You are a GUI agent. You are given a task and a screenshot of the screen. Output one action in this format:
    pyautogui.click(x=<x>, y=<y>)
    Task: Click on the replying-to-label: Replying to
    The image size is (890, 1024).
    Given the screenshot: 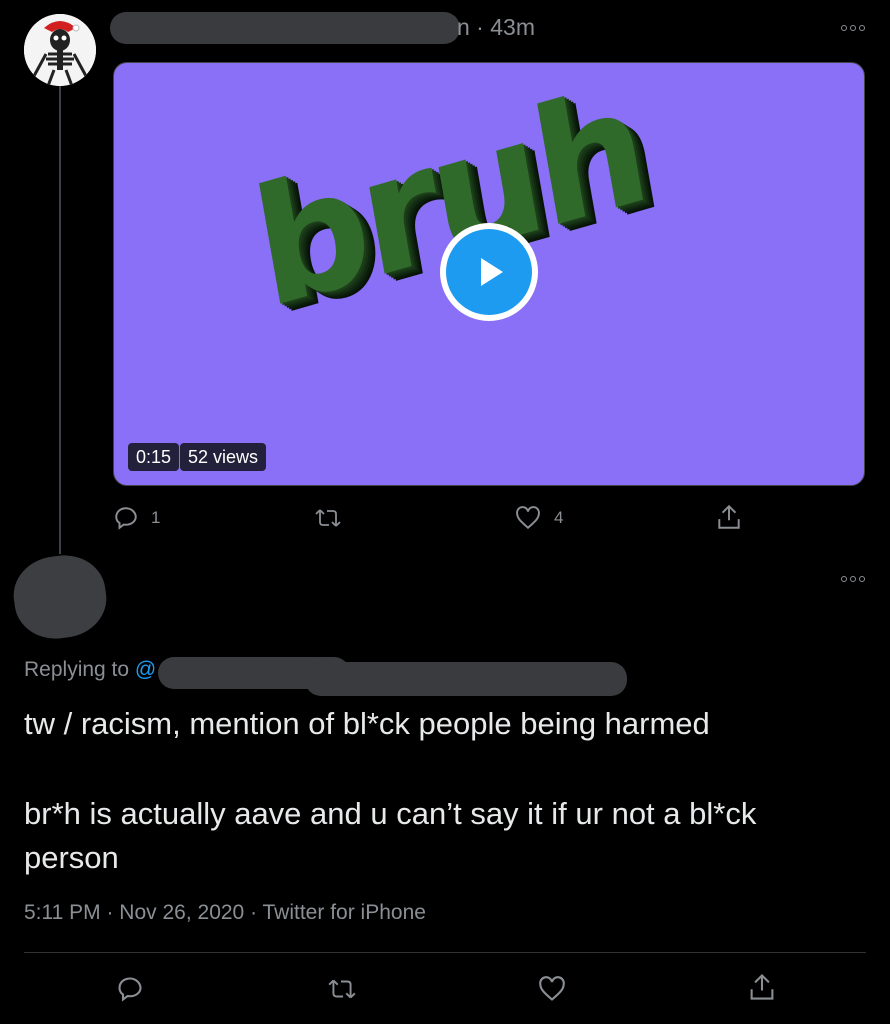 What is the action you would take?
    pyautogui.click(x=77, y=669)
    